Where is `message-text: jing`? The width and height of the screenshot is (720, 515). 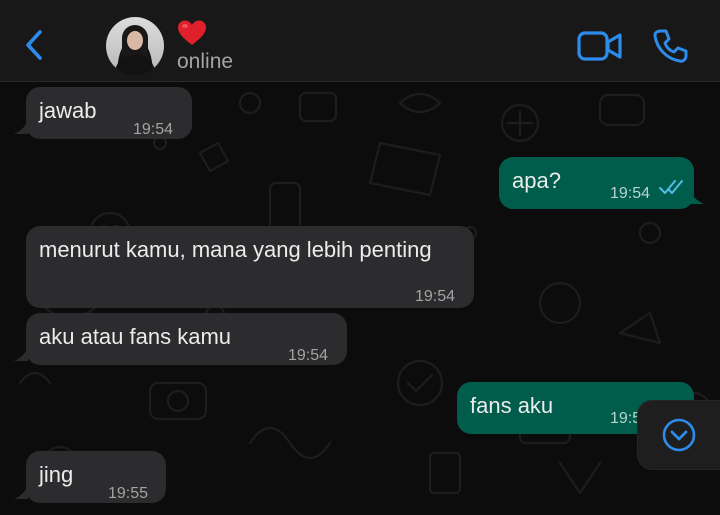
message-text: jing is located at coordinates (56, 474).